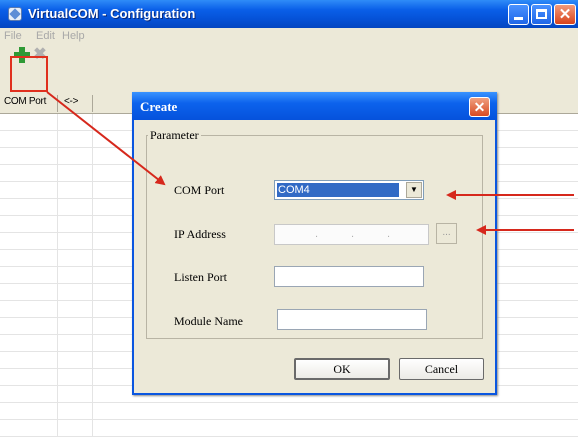 Image resolution: width=578 pixels, height=437 pixels. I want to click on app-icon, so click(15, 14).